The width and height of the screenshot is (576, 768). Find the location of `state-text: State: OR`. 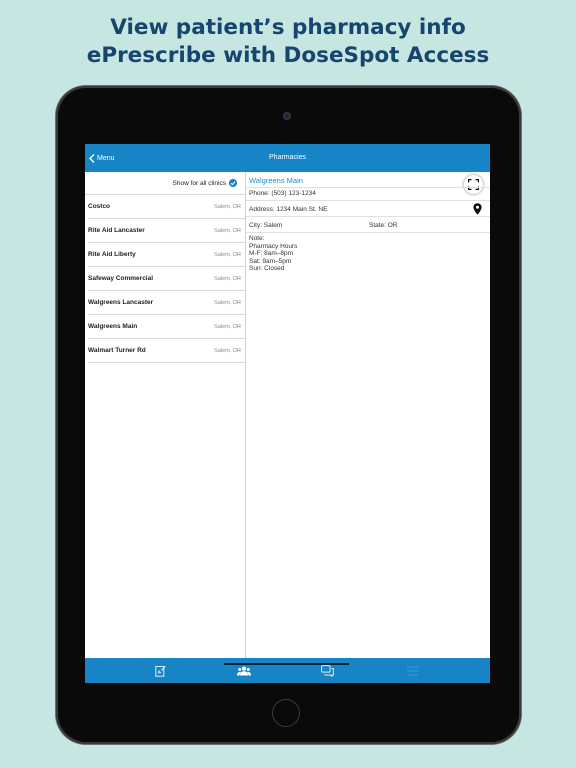

state-text: State: OR is located at coordinates (383, 225).